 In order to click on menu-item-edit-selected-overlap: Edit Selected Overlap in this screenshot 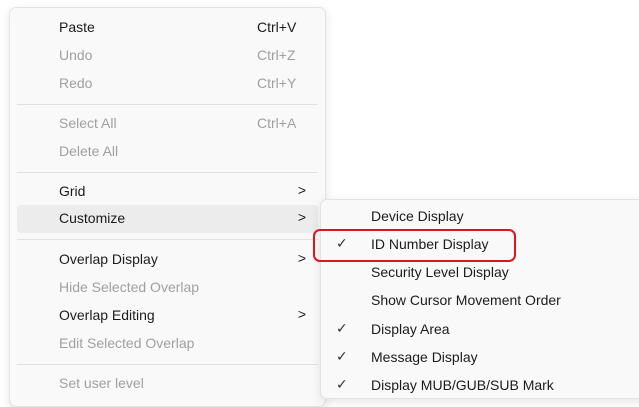, I will do `click(167, 344)`.